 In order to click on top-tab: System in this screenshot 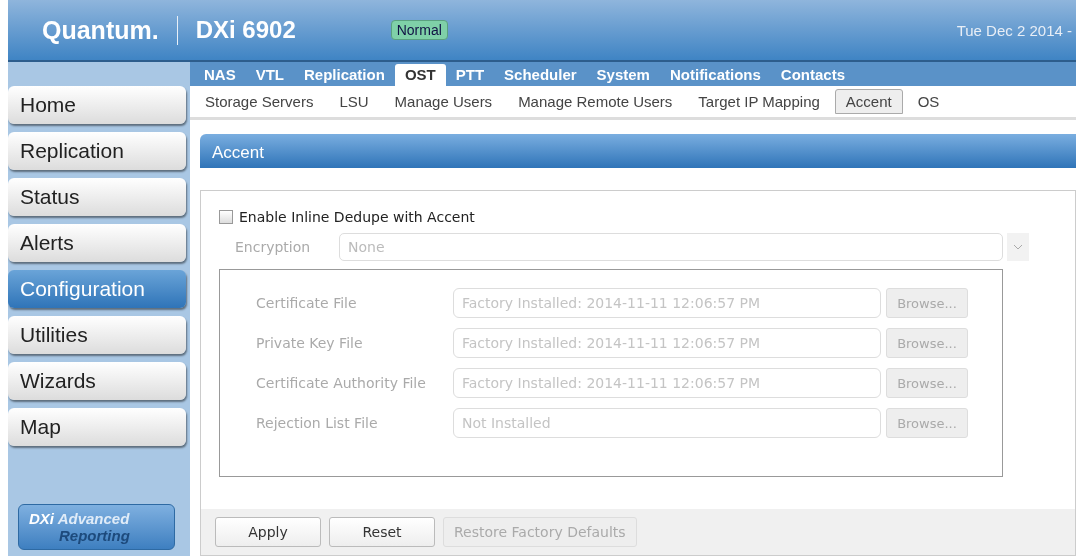, I will do `click(623, 75)`.